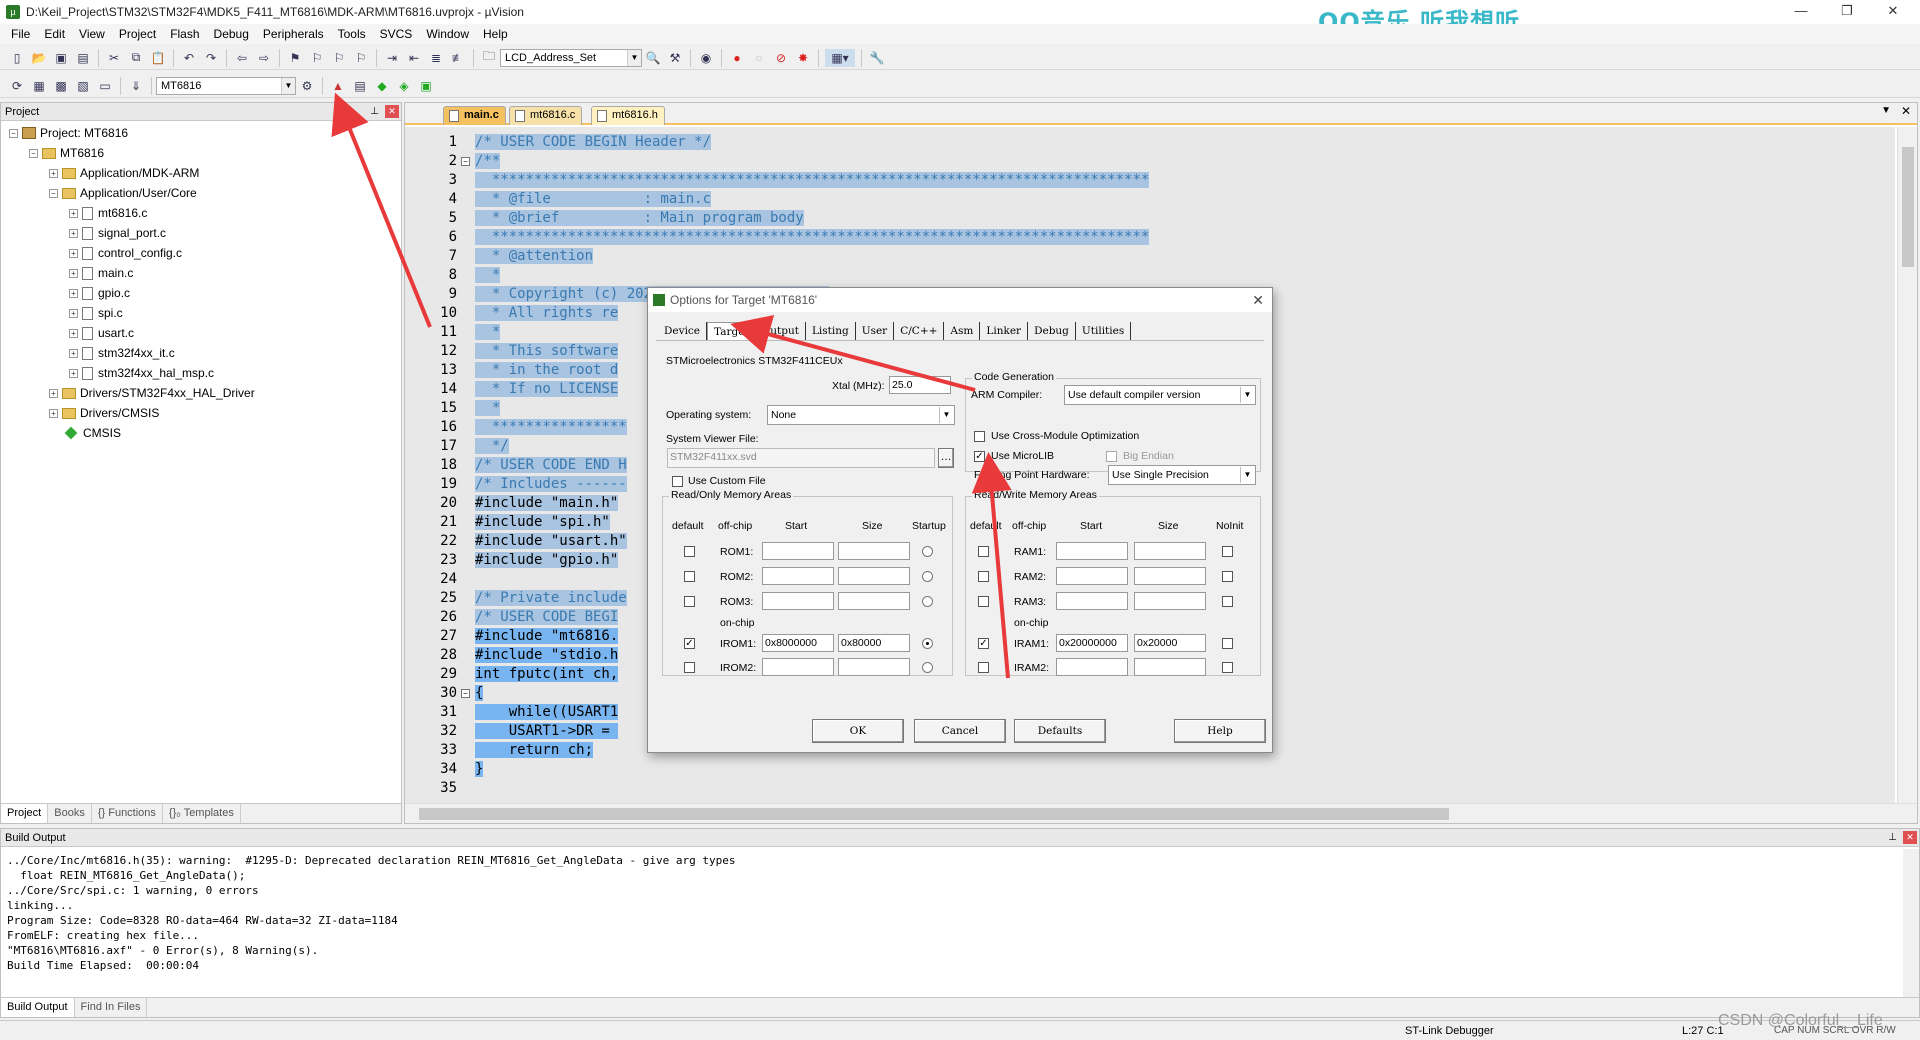 The height and width of the screenshot is (1040, 1920). Describe the element at coordinates (927, 601) in the screenshot. I see `rom3-startup-radio` at that location.